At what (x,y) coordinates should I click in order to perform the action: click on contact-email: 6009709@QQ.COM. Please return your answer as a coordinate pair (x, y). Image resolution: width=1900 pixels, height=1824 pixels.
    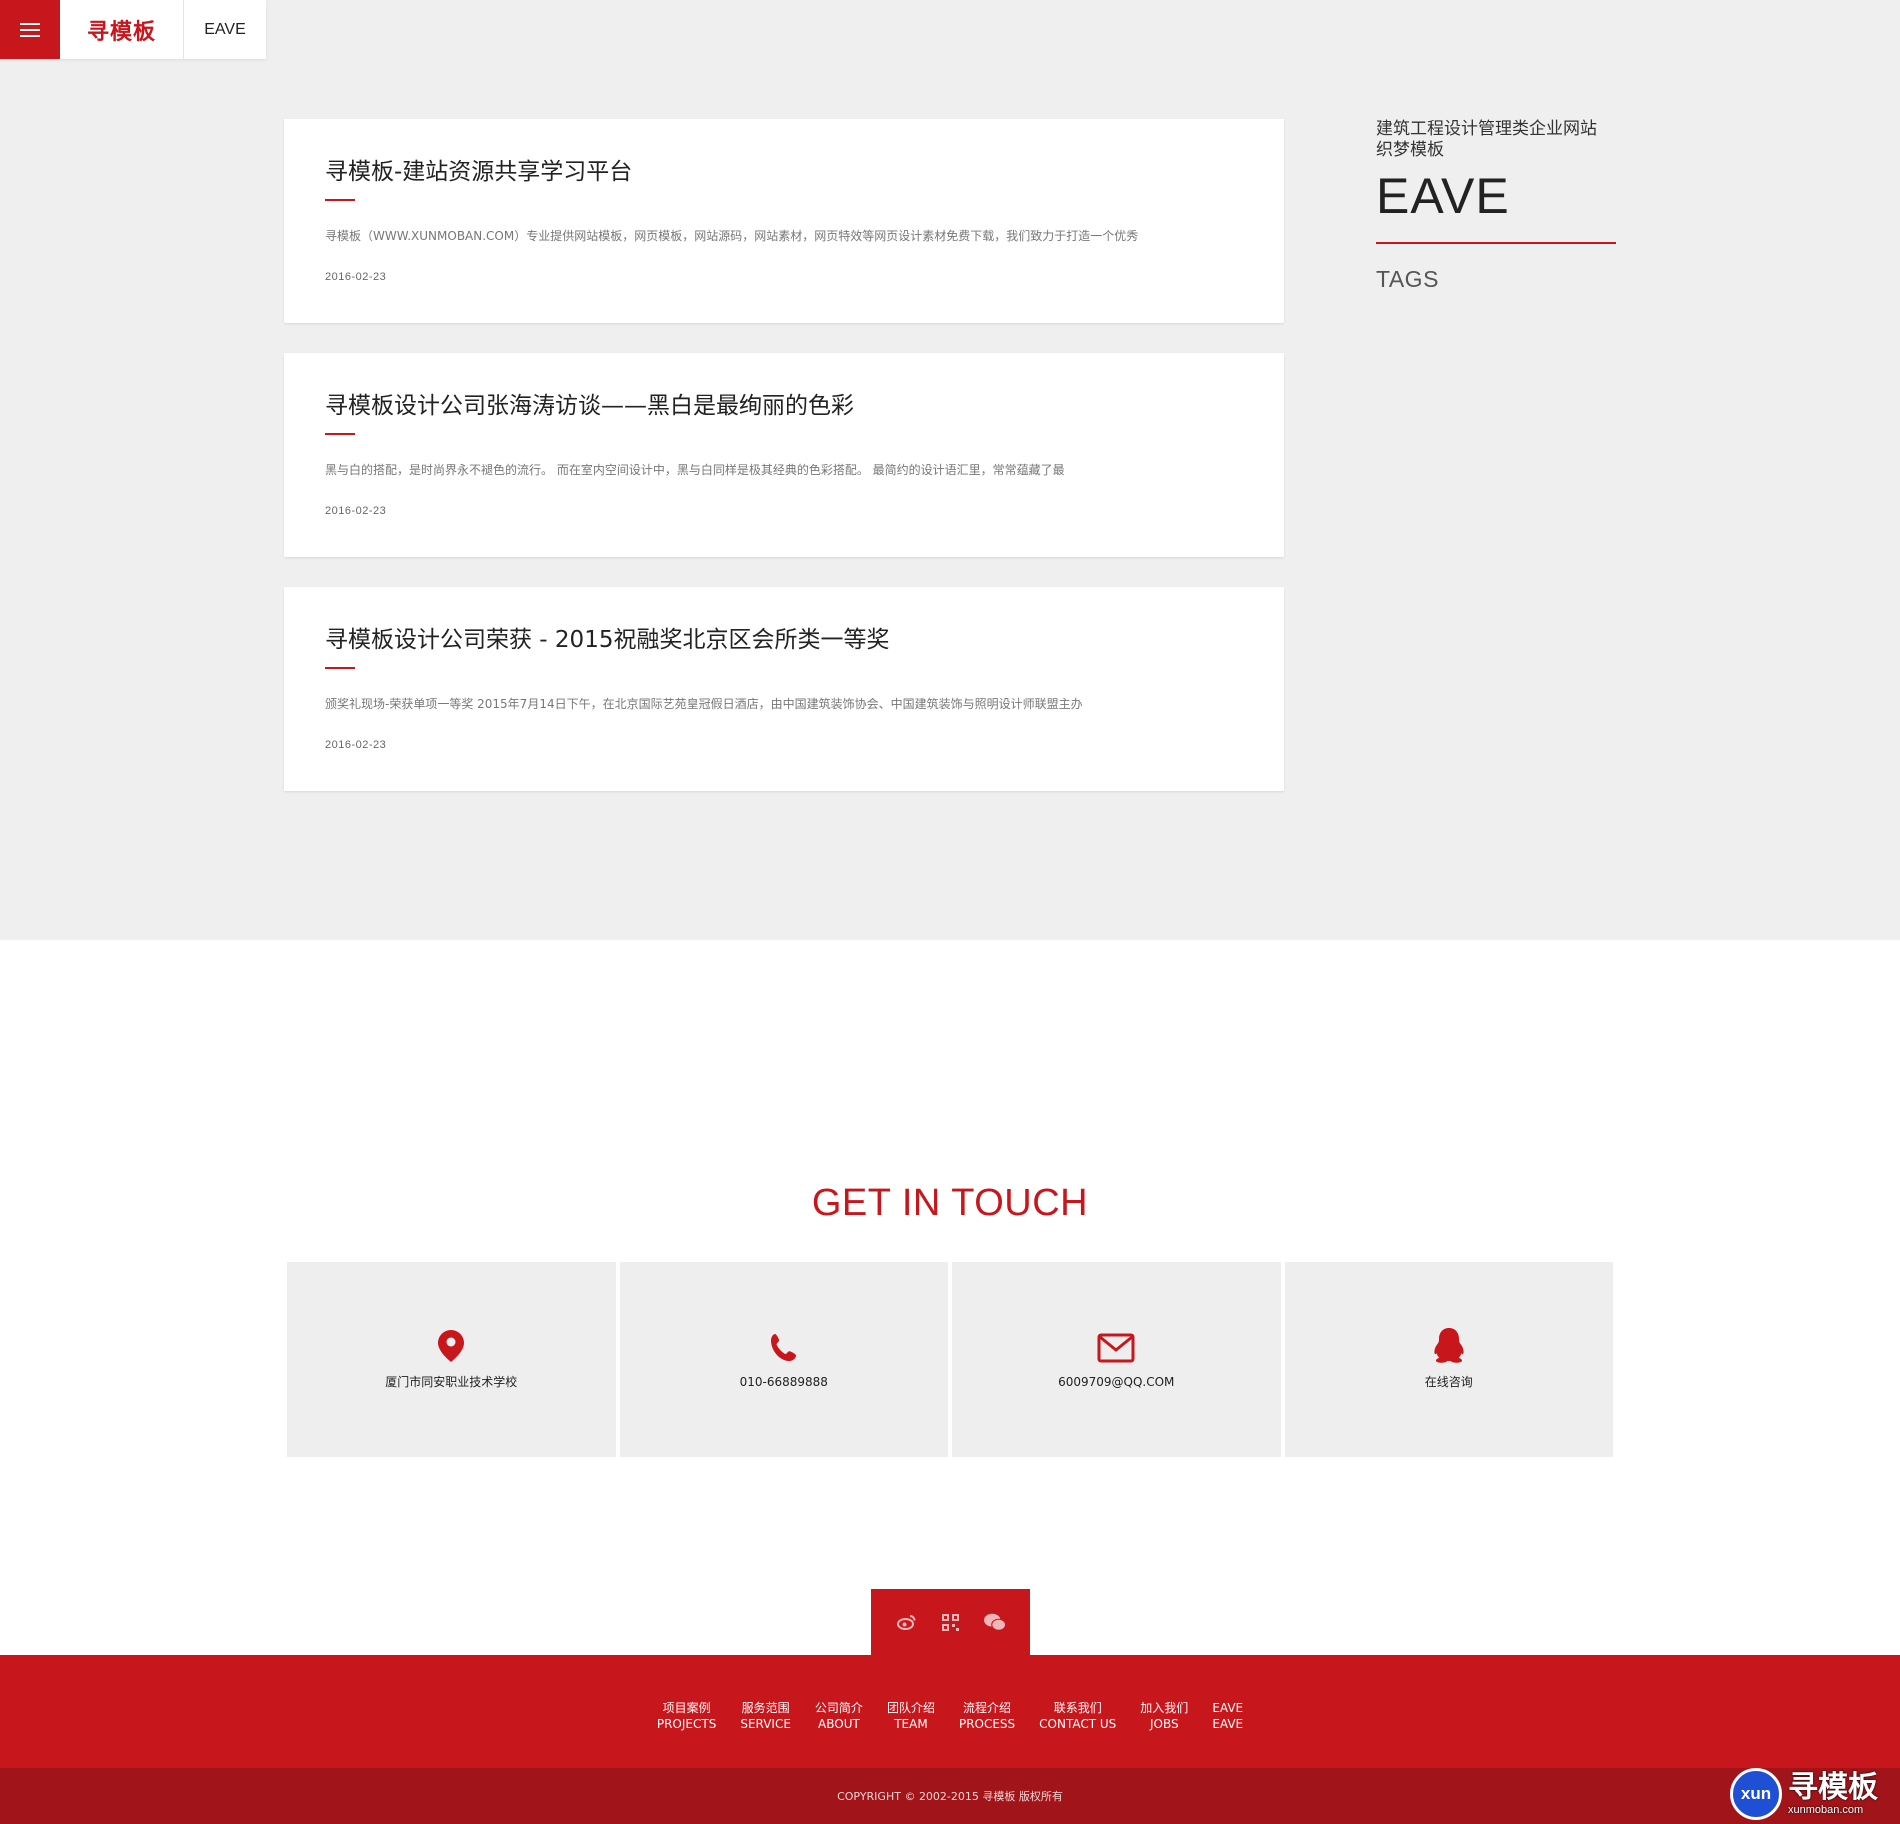
    Looking at the image, I should click on (1116, 1359).